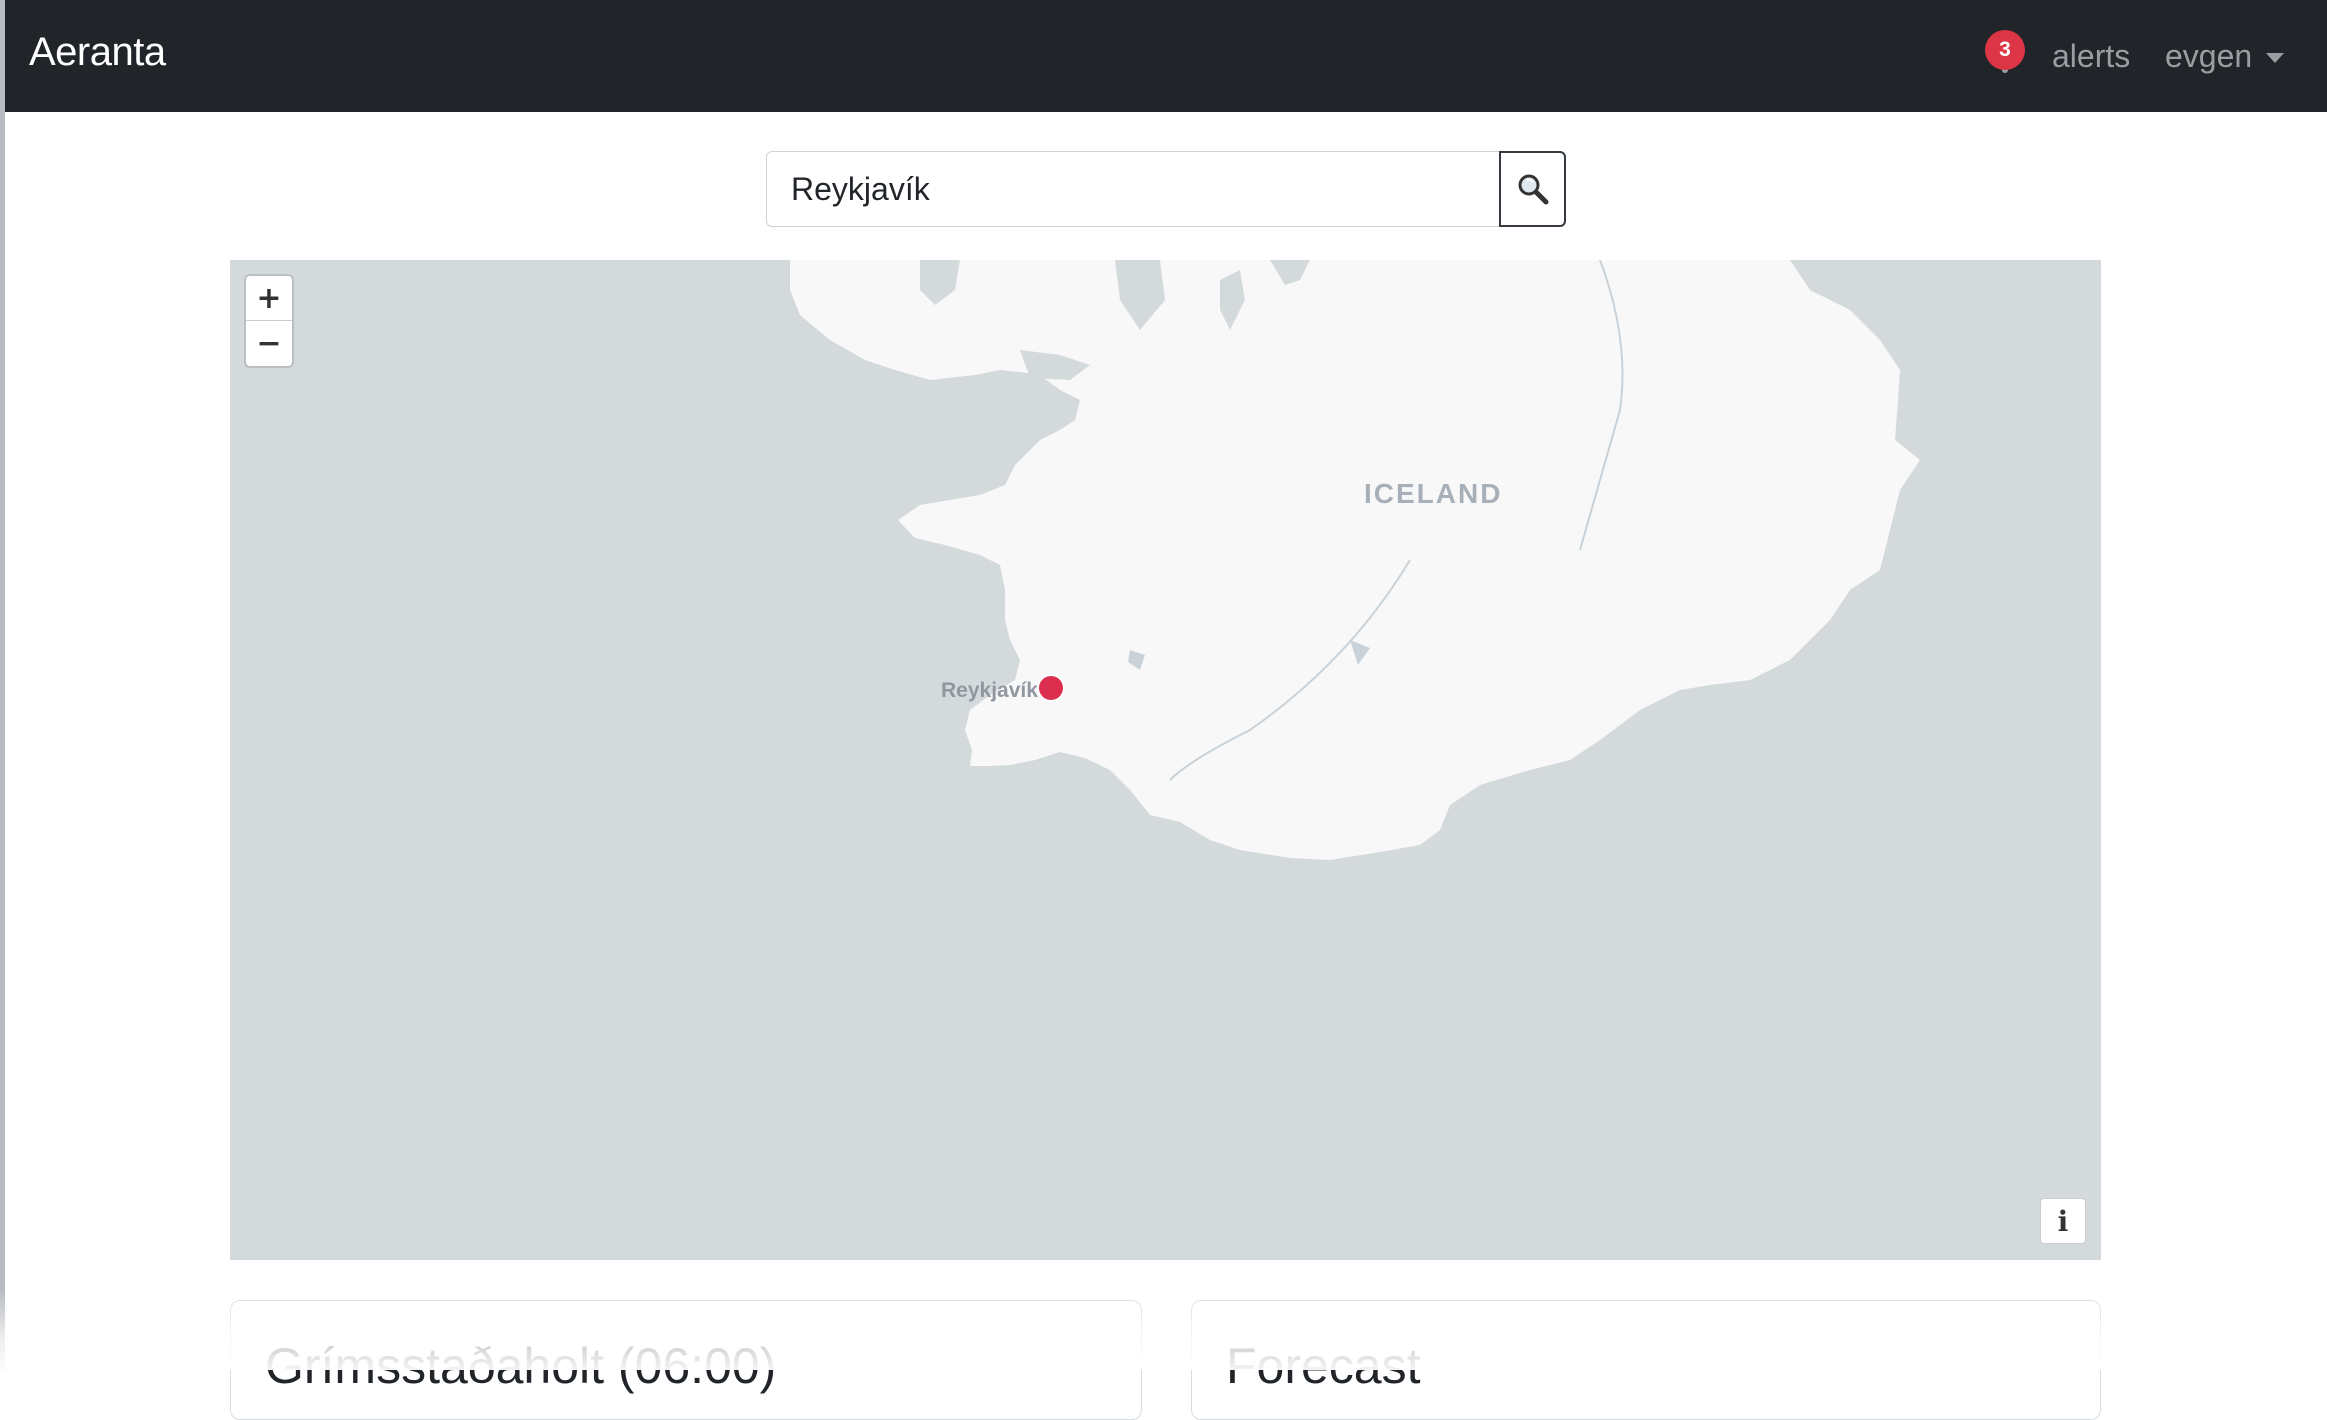 This screenshot has height=1420, width=2327. I want to click on search-button, so click(1532, 189).